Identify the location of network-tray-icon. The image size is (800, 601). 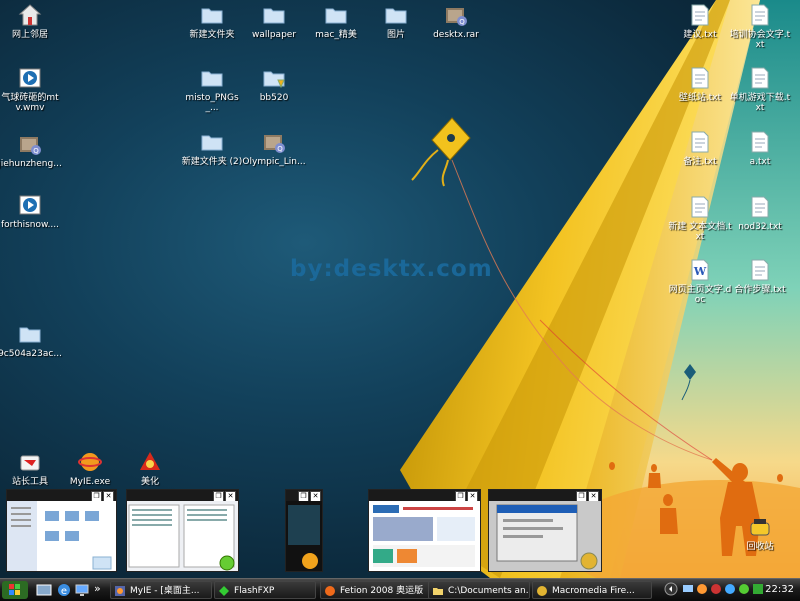
(688, 589).